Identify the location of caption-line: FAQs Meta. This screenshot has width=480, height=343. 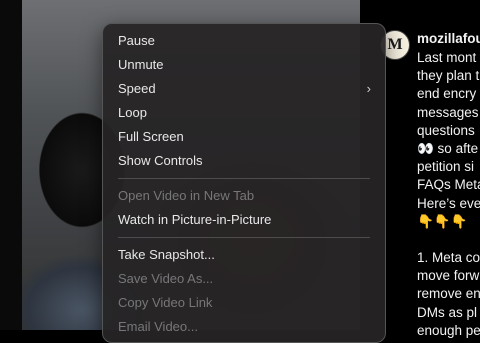
(448, 185).